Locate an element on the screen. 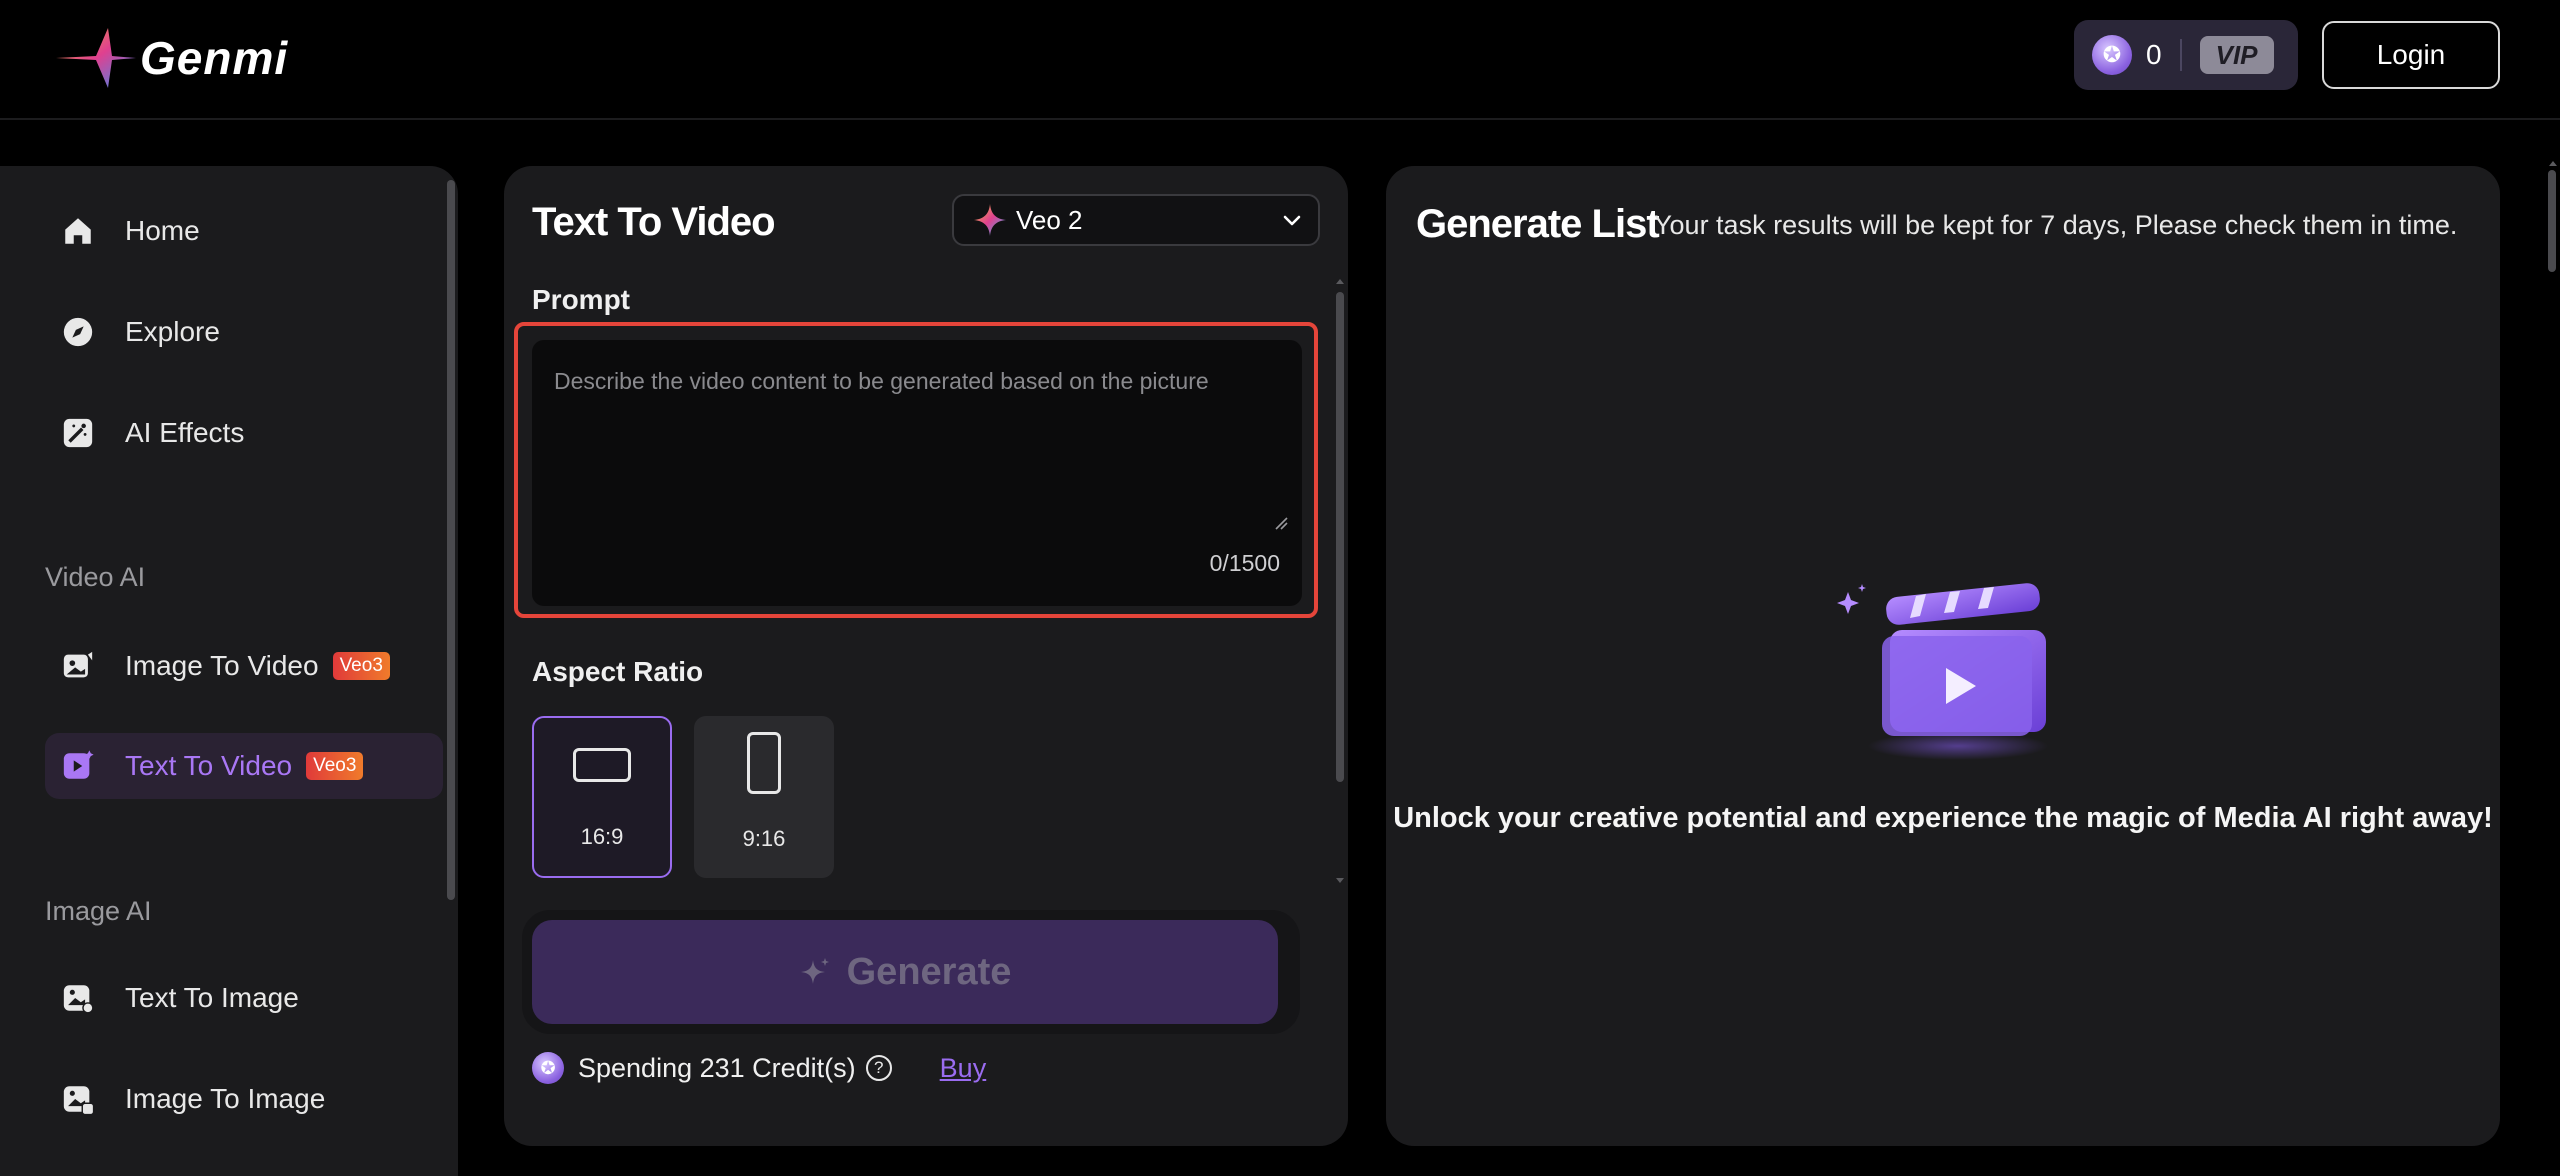 The image size is (2560, 1176). credits-pill: ✪ 0 VIP is located at coordinates (2186, 55).